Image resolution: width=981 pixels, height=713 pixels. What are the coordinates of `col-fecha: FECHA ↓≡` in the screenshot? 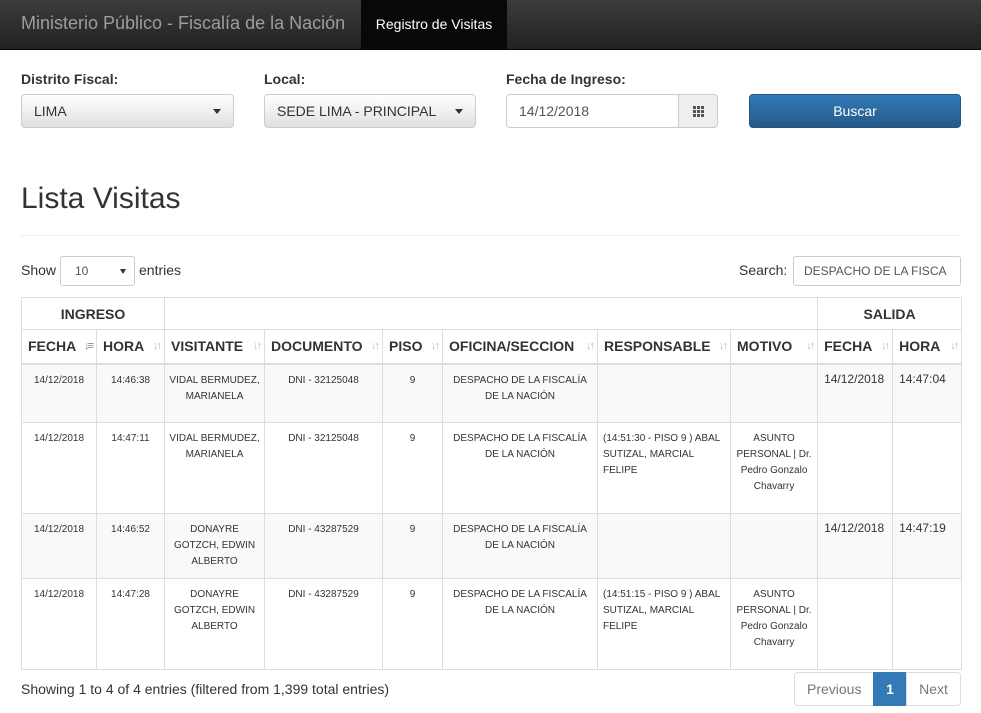 It's located at (59, 347).